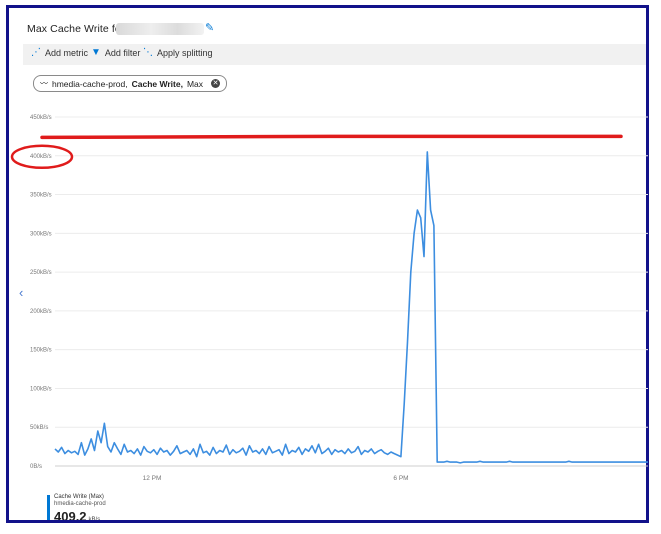  What do you see at coordinates (41, 273) in the screenshot?
I see `y-tick-label: 250kB/s` at bounding box center [41, 273].